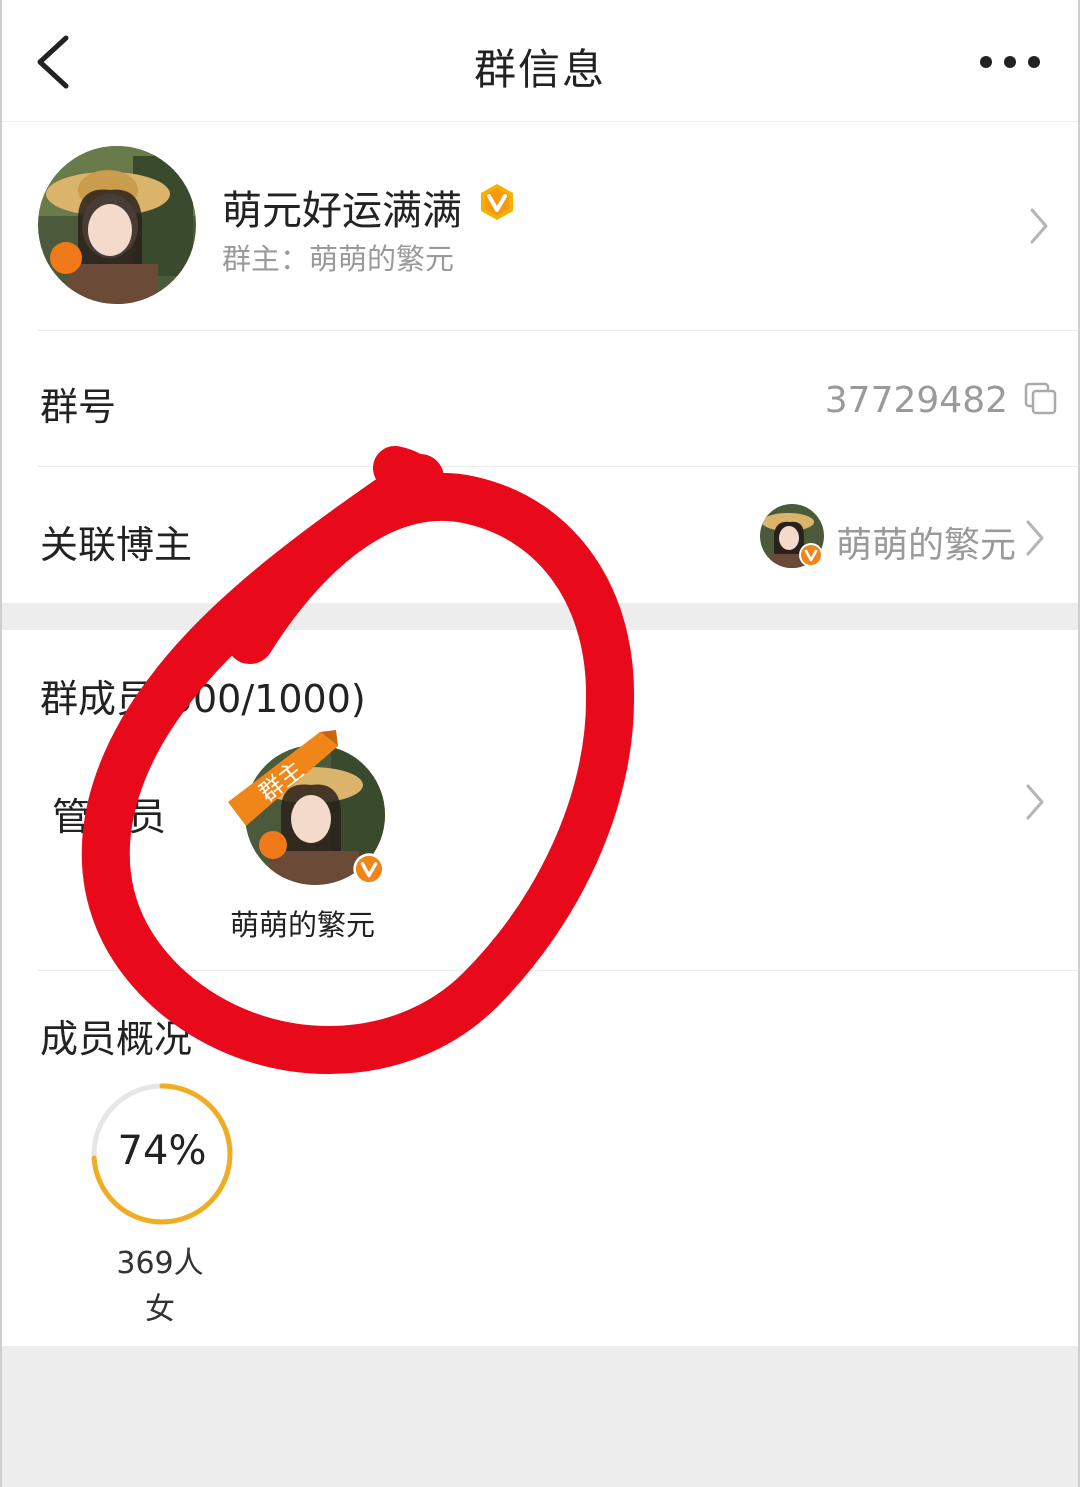 This screenshot has height=1487, width=1080. What do you see at coordinates (338, 259) in the screenshot?
I see `group-owner: 群主：萌萌的繁元` at bounding box center [338, 259].